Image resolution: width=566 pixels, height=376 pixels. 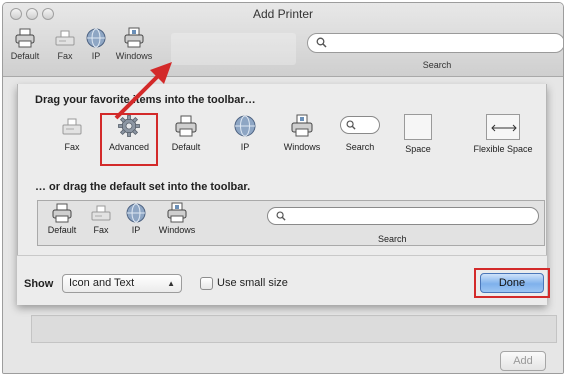 I want to click on default-set-item-label: Fax, so click(x=101, y=230).